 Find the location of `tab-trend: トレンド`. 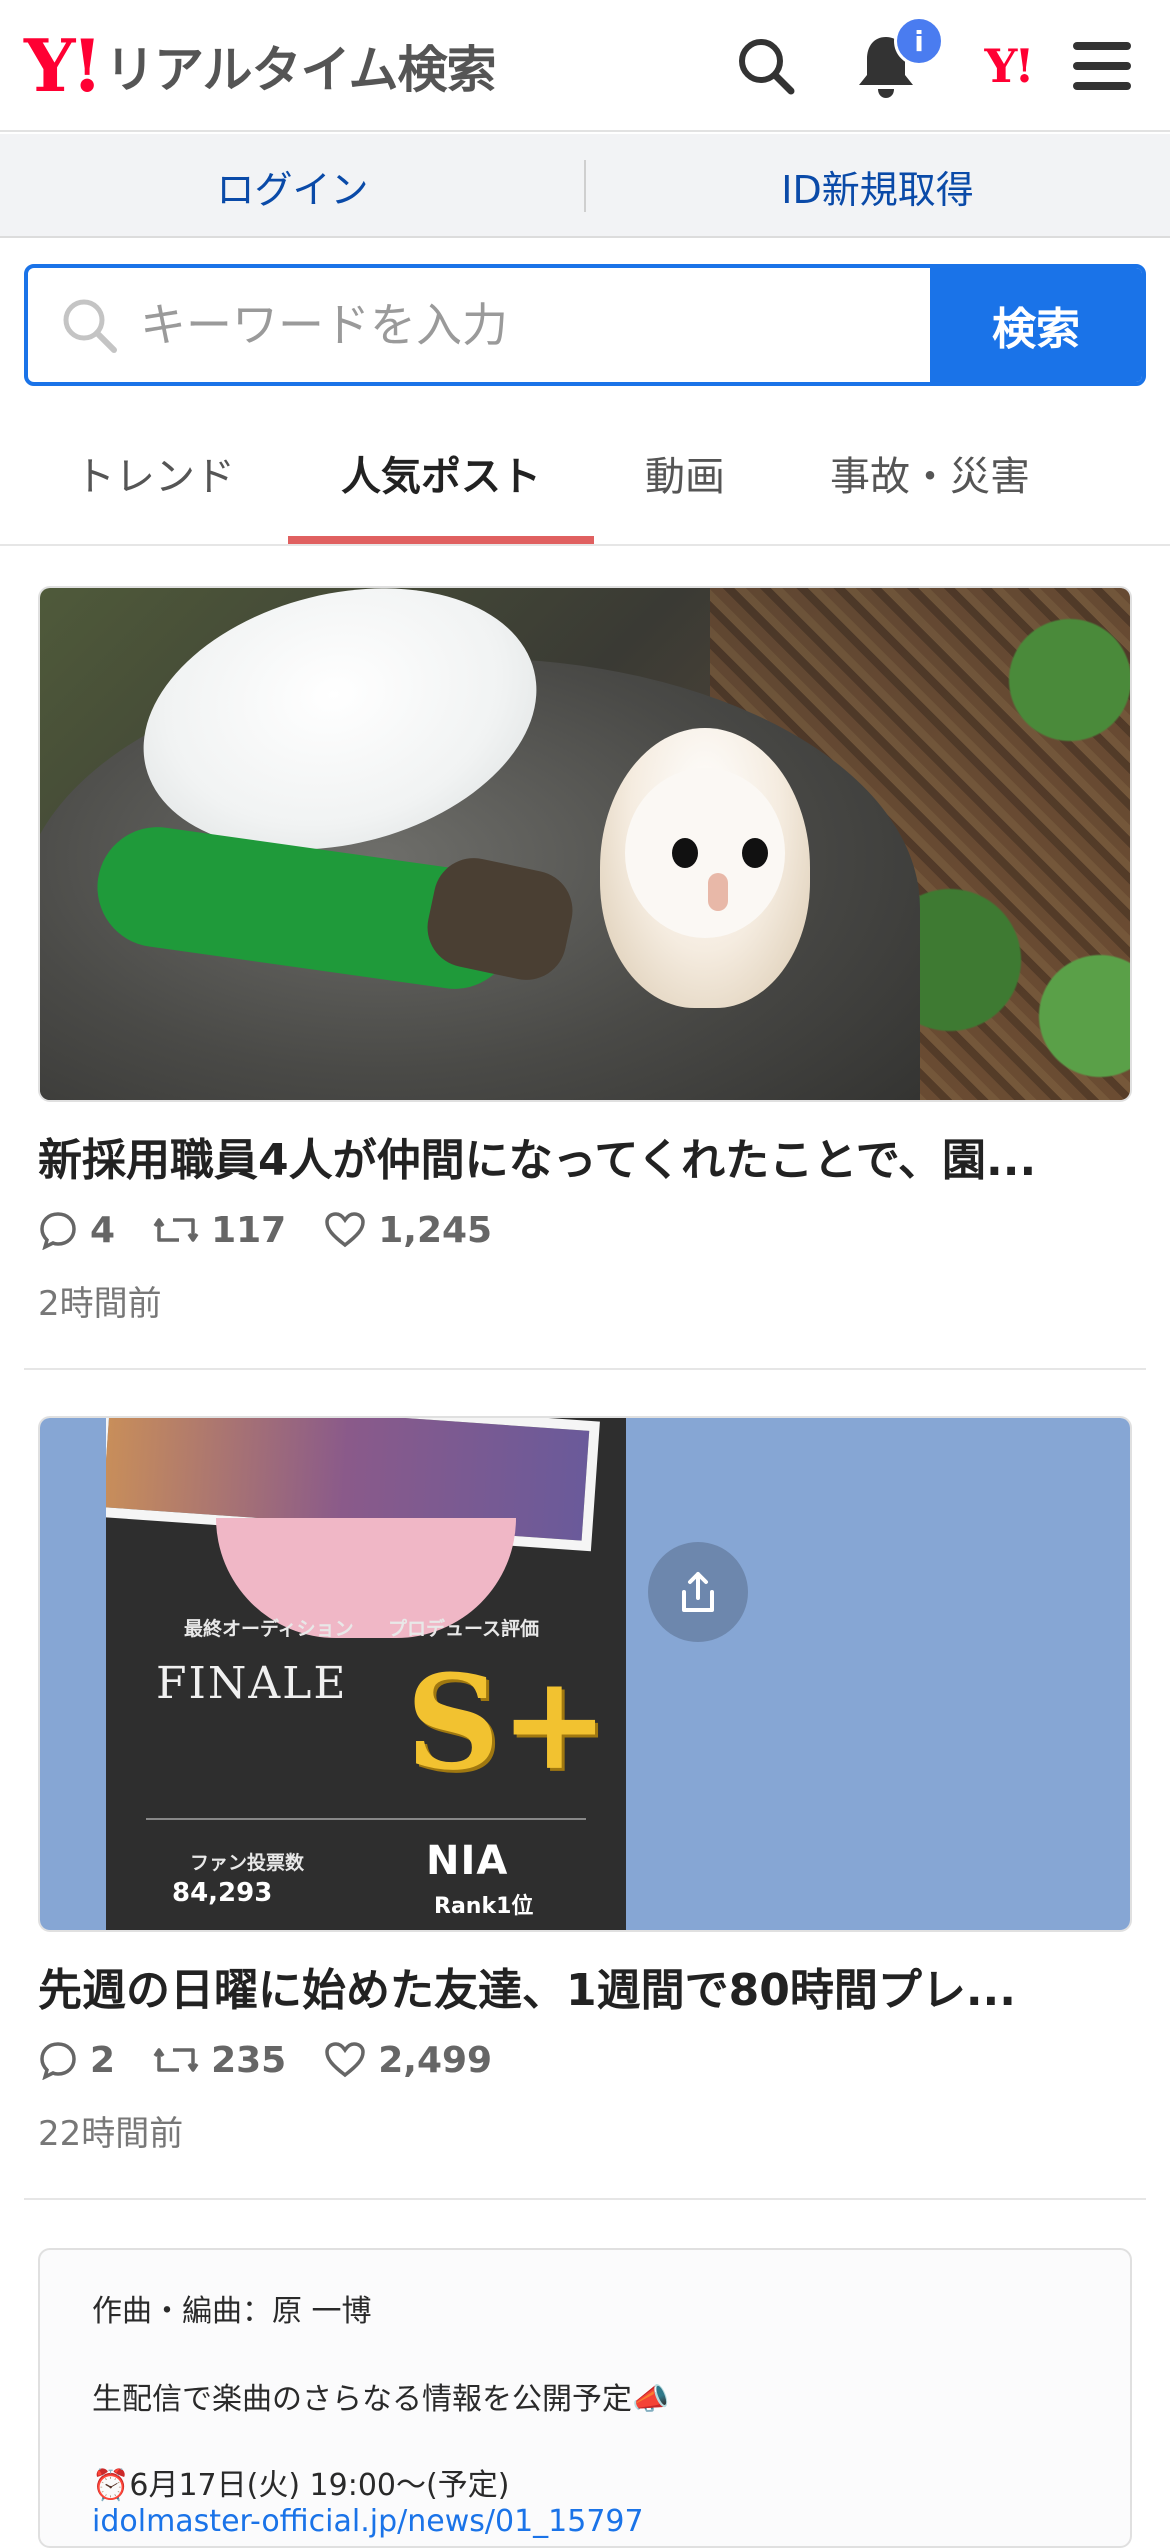

tab-trend: トレンド is located at coordinates (155, 473).